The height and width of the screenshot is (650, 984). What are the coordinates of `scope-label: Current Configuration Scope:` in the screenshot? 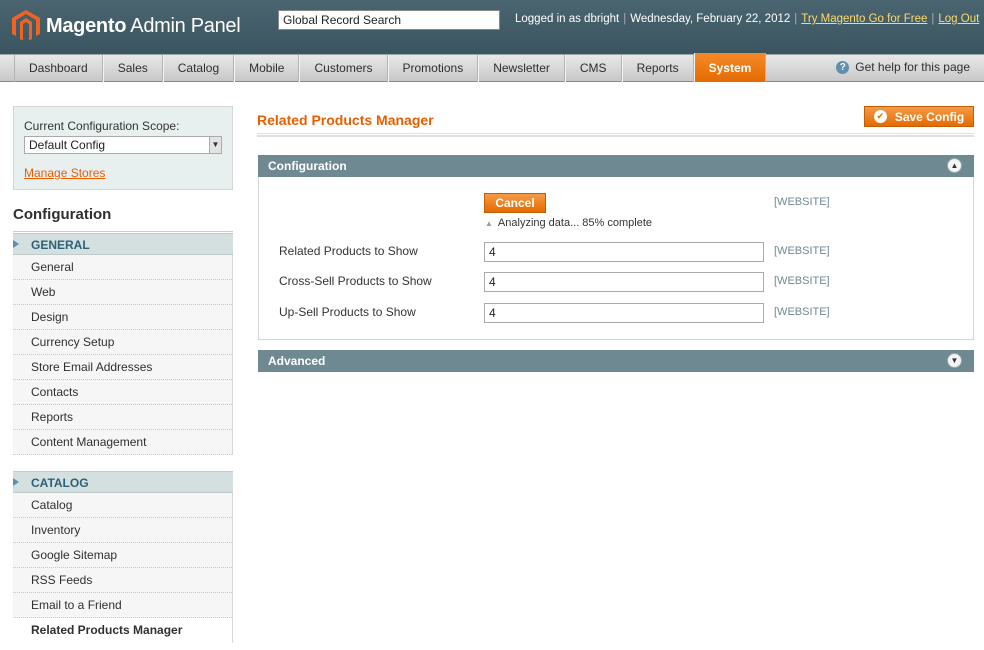 It's located at (102, 126).